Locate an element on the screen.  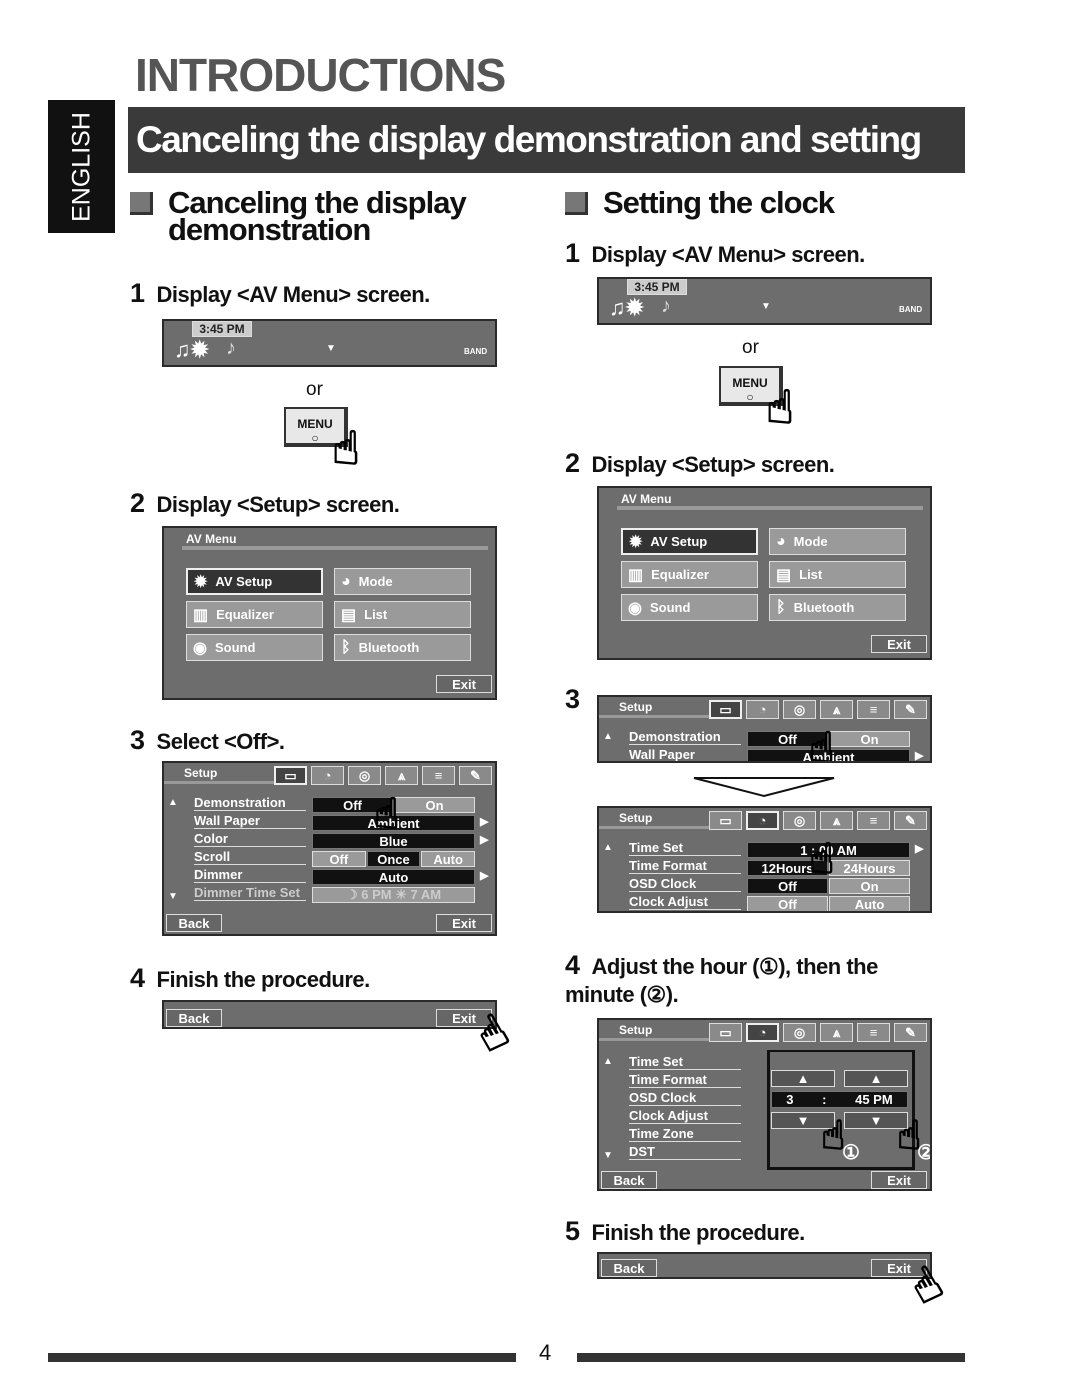
sound-icon: ◉ is located at coordinates (635, 608).